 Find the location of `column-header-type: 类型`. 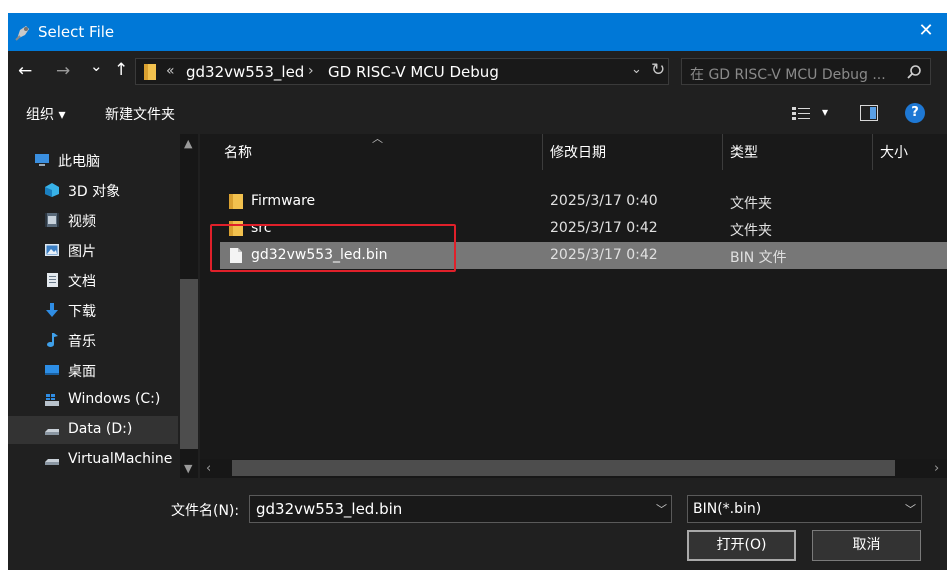

column-header-type: 类型 is located at coordinates (744, 152).